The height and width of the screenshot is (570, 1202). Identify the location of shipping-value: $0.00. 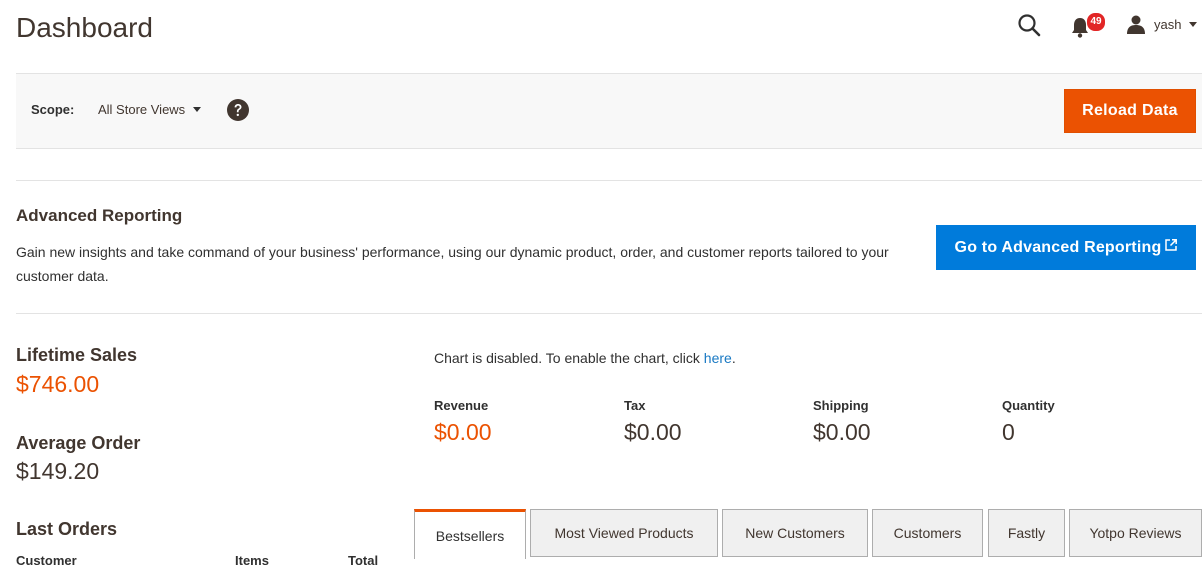
(842, 432).